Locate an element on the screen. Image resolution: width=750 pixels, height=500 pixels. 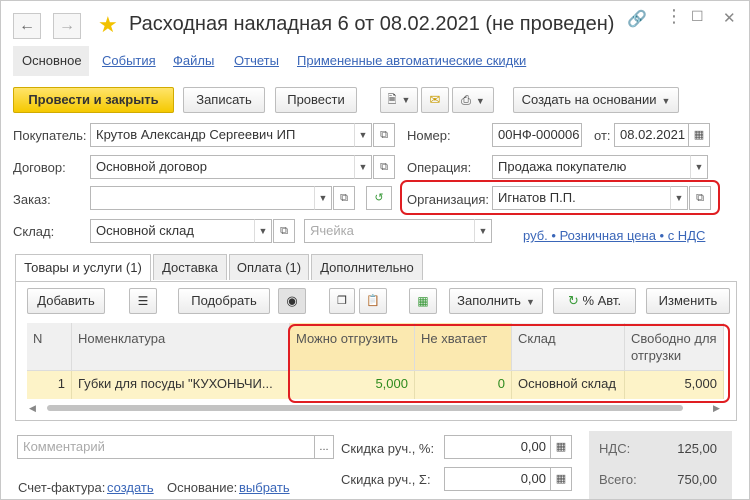
horizontal-scrollbar: ◀ ▶ is located at coordinates (376, 408).